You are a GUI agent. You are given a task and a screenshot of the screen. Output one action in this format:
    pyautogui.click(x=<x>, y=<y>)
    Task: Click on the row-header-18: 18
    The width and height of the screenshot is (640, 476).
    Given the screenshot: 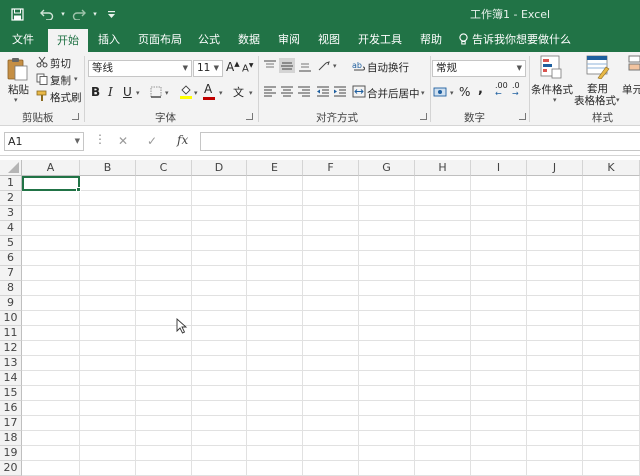 What is the action you would take?
    pyautogui.click(x=11, y=438)
    